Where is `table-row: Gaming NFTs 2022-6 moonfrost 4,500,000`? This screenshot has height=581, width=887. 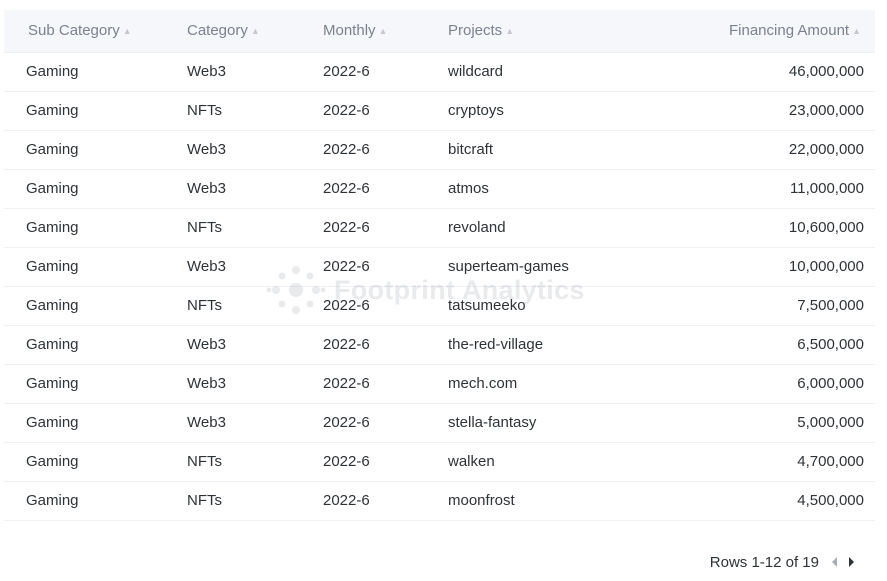 table-row: Gaming NFTs 2022-6 moonfrost 4,500,000 is located at coordinates (439, 501).